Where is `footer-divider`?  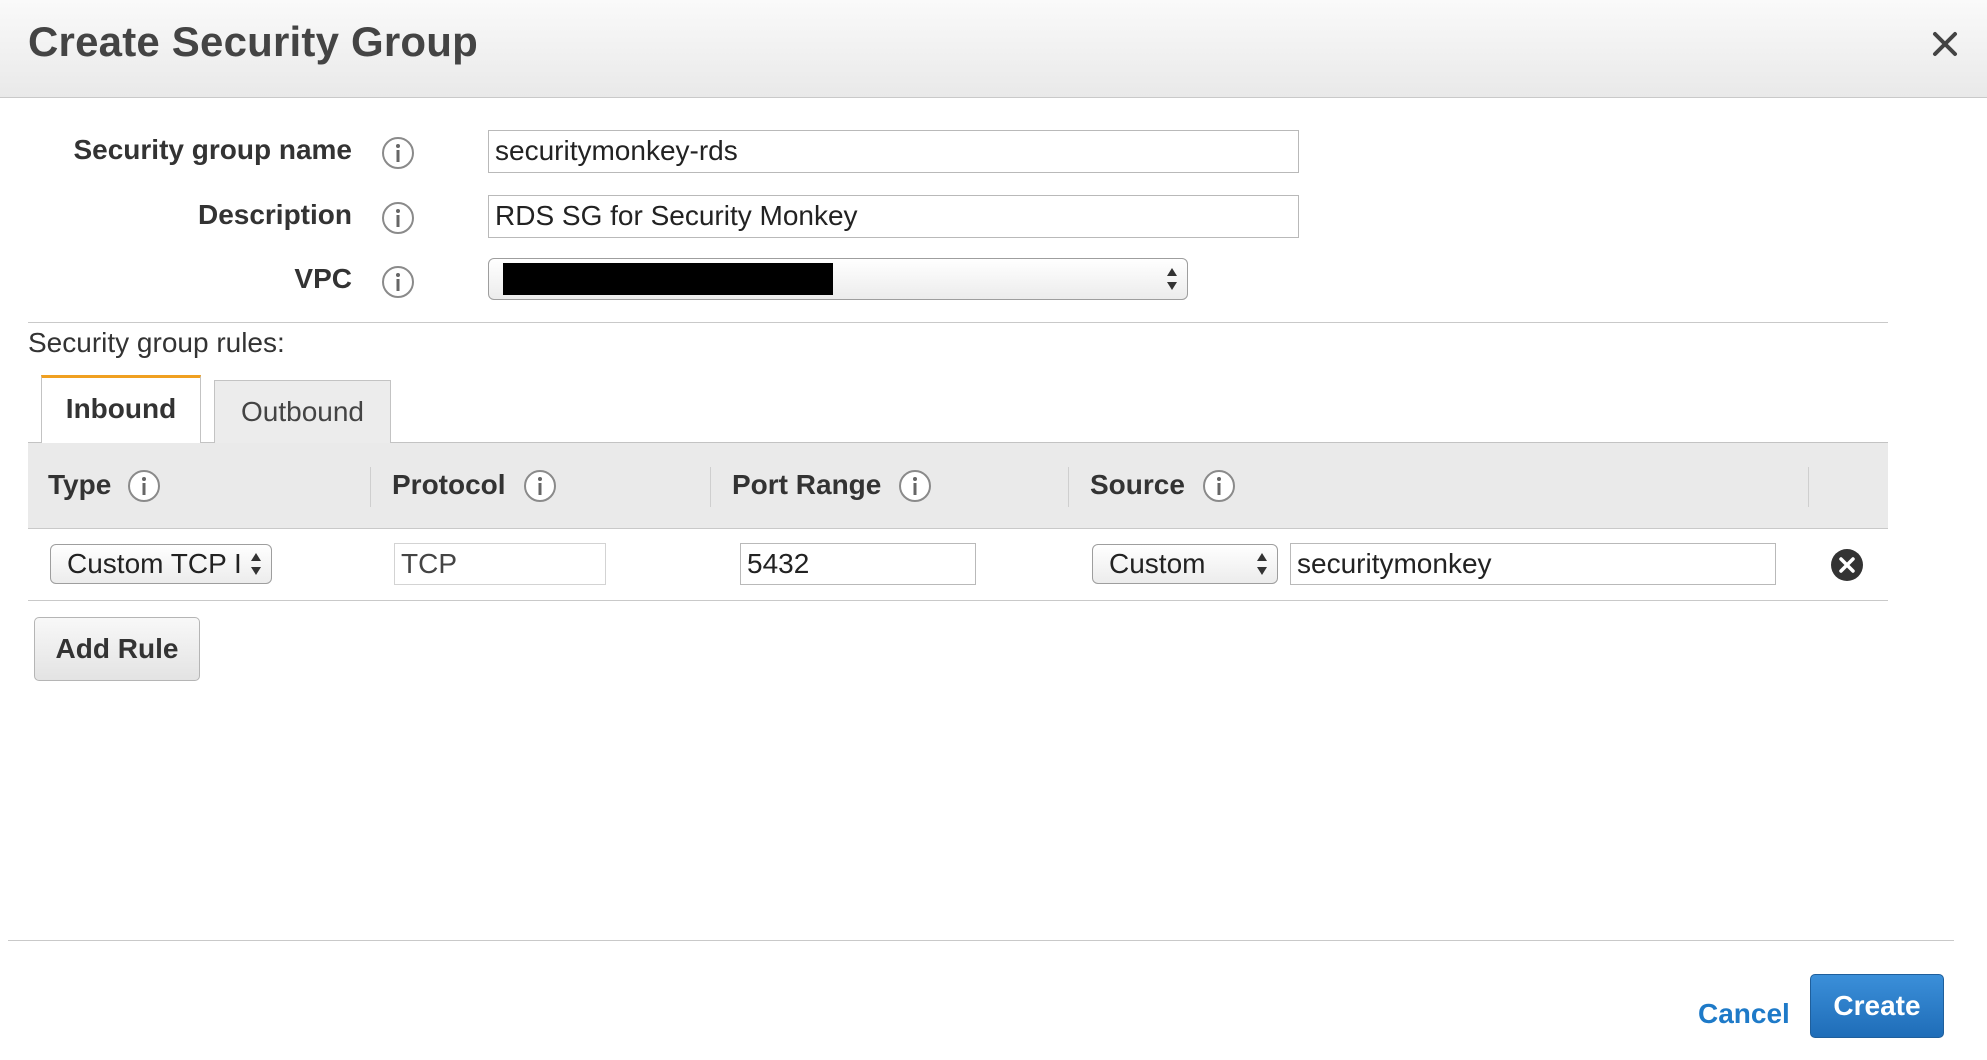
footer-divider is located at coordinates (981, 940).